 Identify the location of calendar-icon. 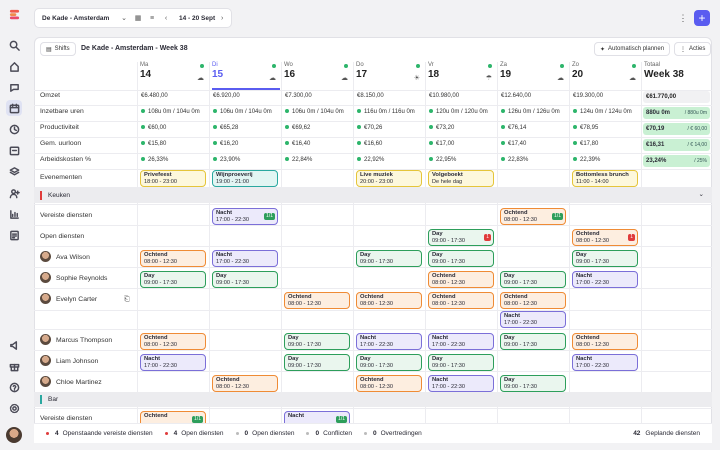
(14, 150).